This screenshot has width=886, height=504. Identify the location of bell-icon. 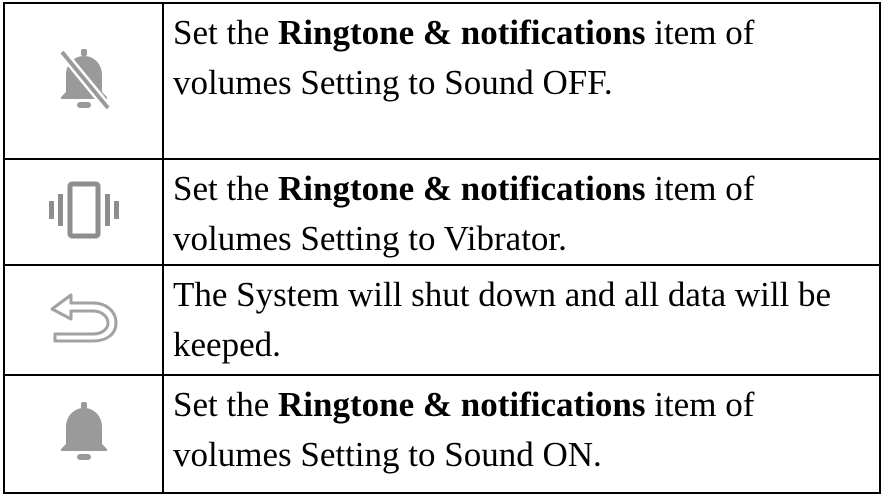
(84, 432).